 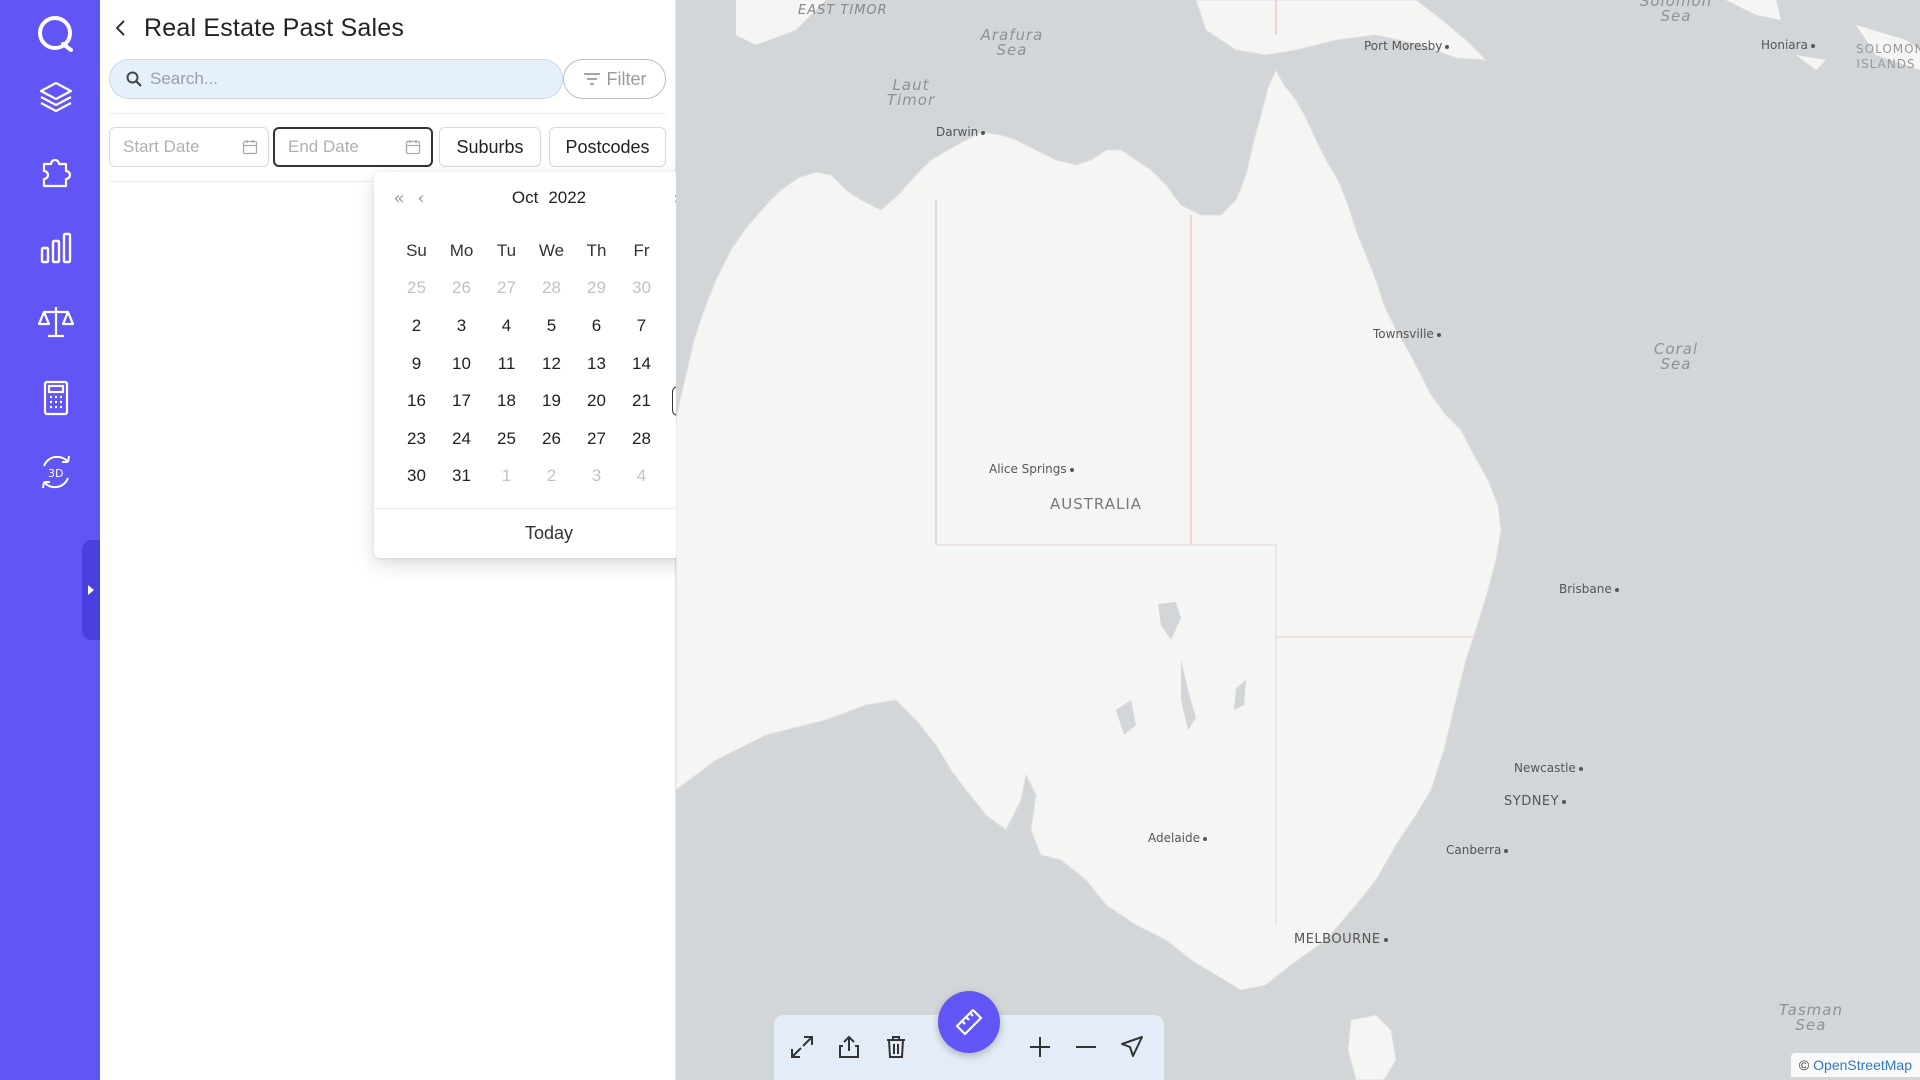 What do you see at coordinates (413, 147) in the screenshot?
I see `calendar-icon` at bounding box center [413, 147].